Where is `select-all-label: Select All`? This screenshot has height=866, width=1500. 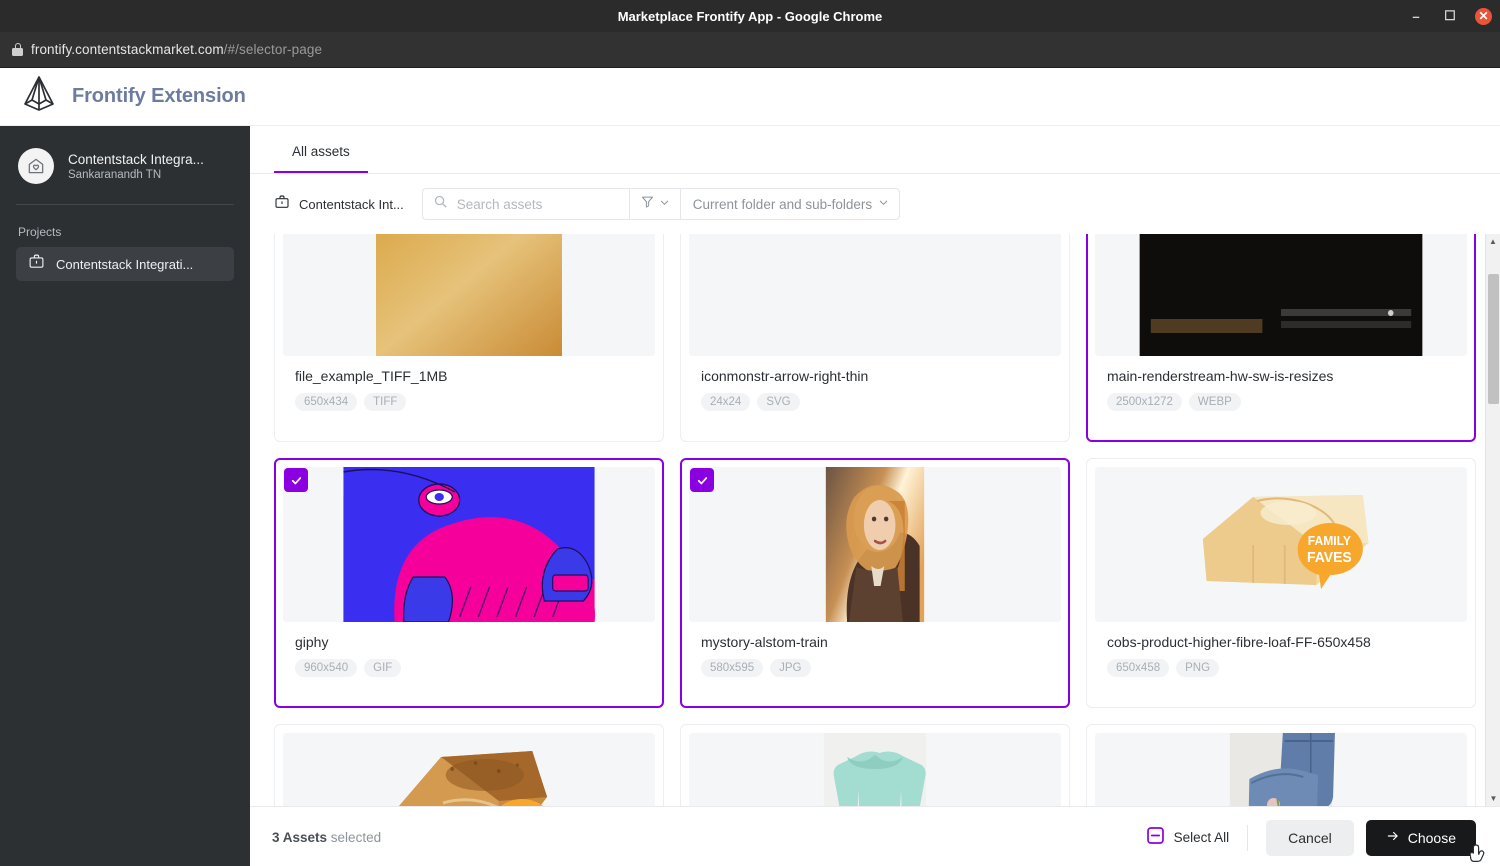
select-all-label: Select All is located at coordinates (1201, 837).